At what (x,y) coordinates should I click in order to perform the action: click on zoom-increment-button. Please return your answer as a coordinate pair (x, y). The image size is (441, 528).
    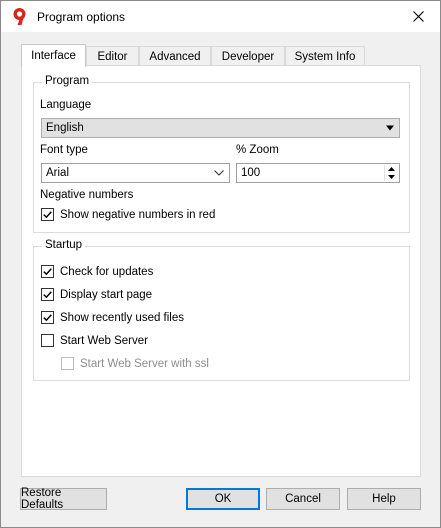
    Looking at the image, I should click on (391, 169).